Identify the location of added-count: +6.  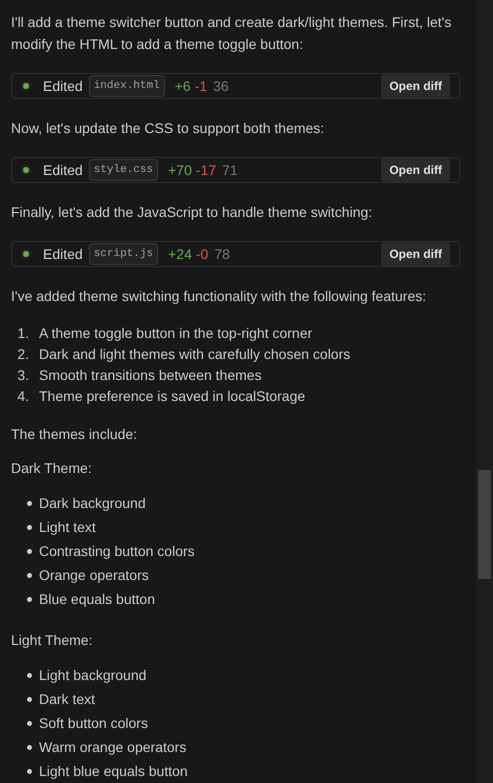
(182, 86).